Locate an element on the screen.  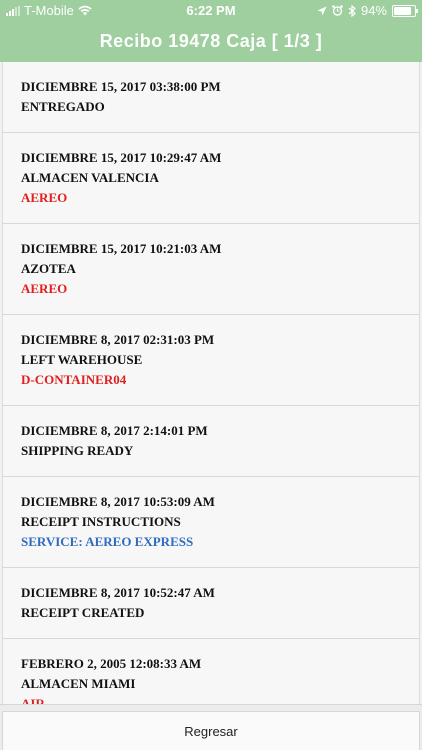
event-date: DICIEMBRE 8, 2017 10:52:47 AM is located at coordinates (118, 592).